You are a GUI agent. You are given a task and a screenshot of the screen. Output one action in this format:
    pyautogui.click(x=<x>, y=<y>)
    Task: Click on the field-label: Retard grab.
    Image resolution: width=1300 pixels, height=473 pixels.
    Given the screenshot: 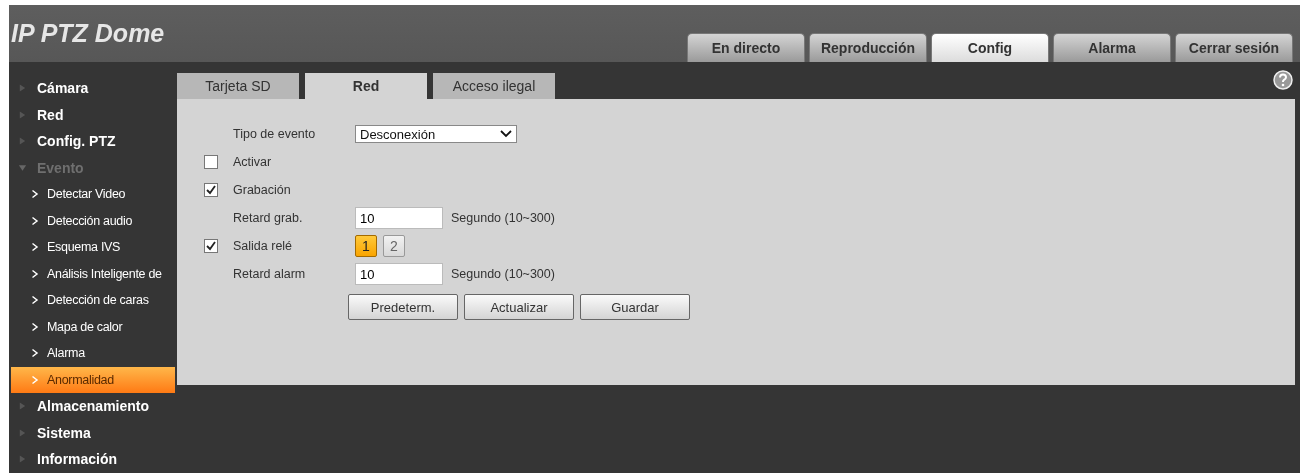 What is the action you would take?
    pyautogui.click(x=268, y=218)
    